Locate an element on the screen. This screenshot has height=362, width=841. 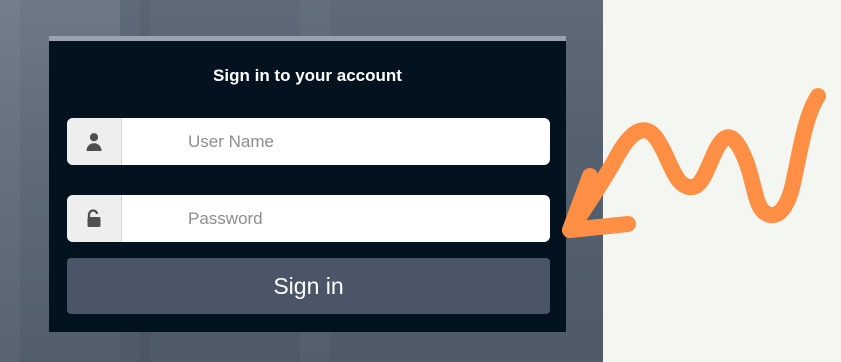
unlock-icon is located at coordinates (94, 218).